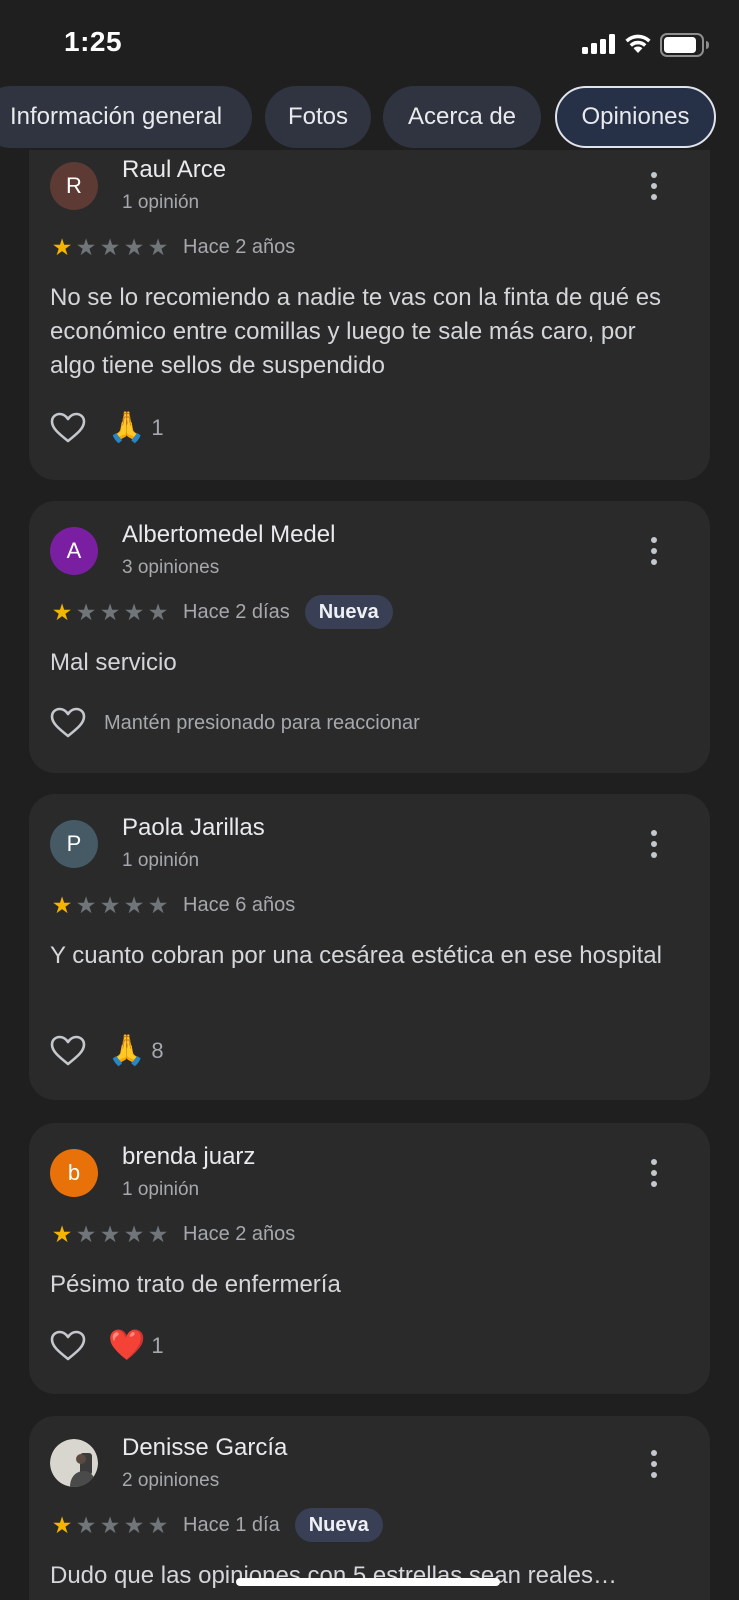 The width and height of the screenshot is (739, 1600). What do you see at coordinates (171, 1480) in the screenshot?
I see `reviewer-review-count: 2 opiniones` at bounding box center [171, 1480].